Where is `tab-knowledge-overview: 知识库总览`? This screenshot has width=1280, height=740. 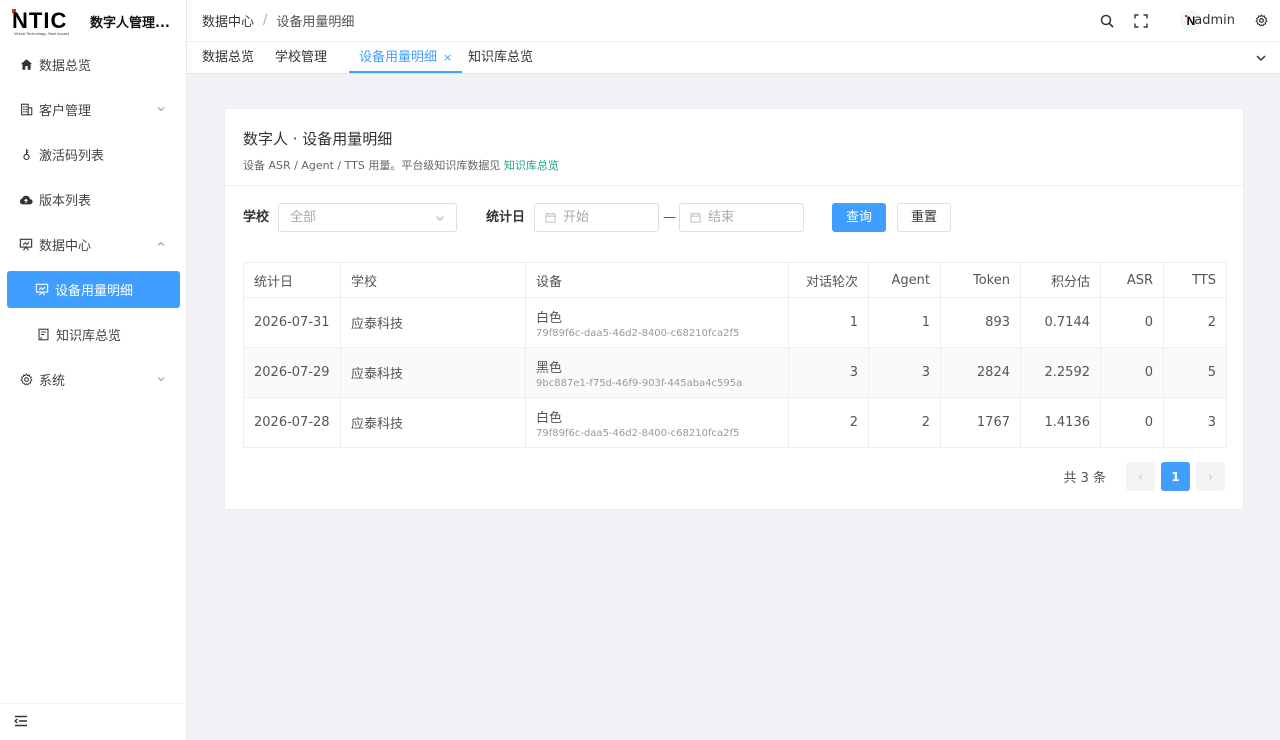
tab-knowledge-overview: 知识库总览 is located at coordinates (500, 57).